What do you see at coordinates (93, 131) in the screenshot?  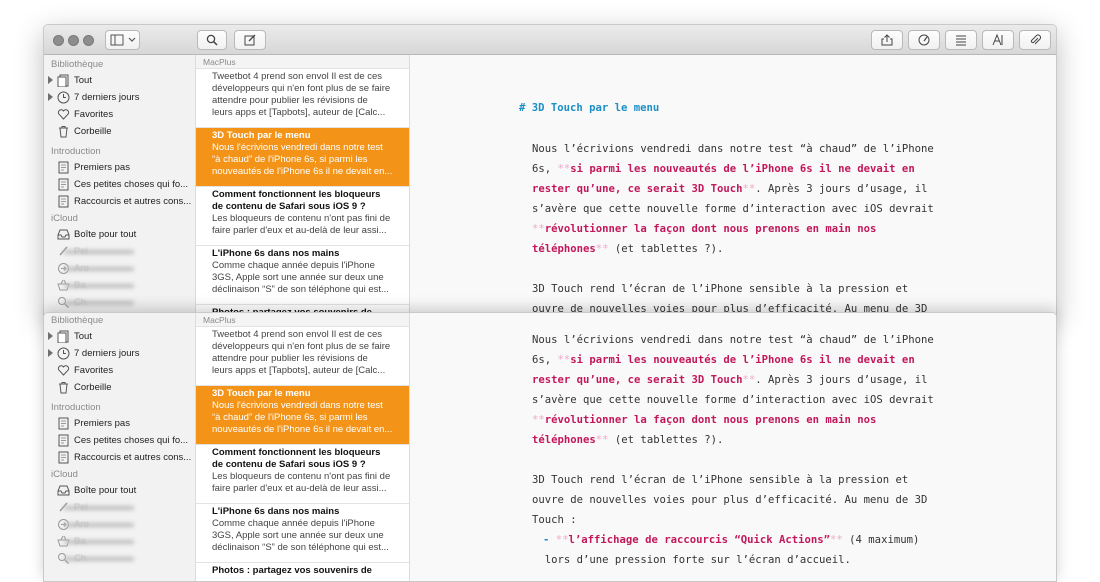 I see `sidebar-item-label: Corbeille` at bounding box center [93, 131].